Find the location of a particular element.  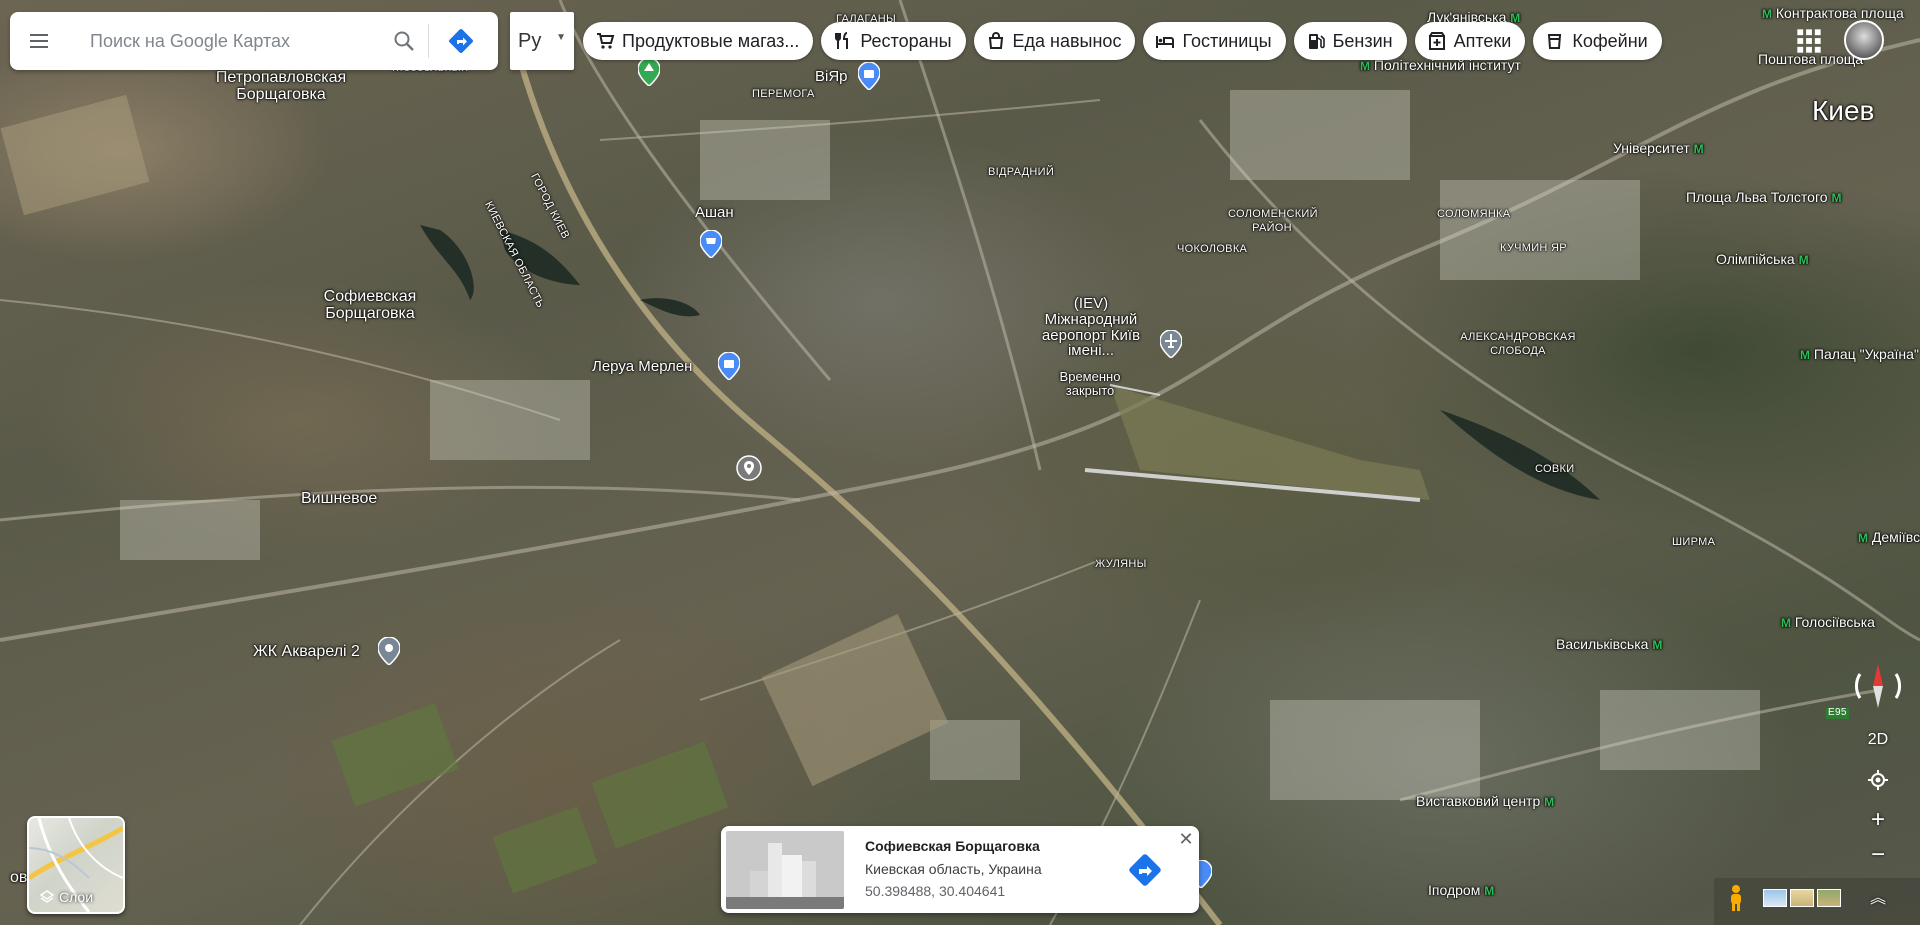

search-icon is located at coordinates (404, 41).